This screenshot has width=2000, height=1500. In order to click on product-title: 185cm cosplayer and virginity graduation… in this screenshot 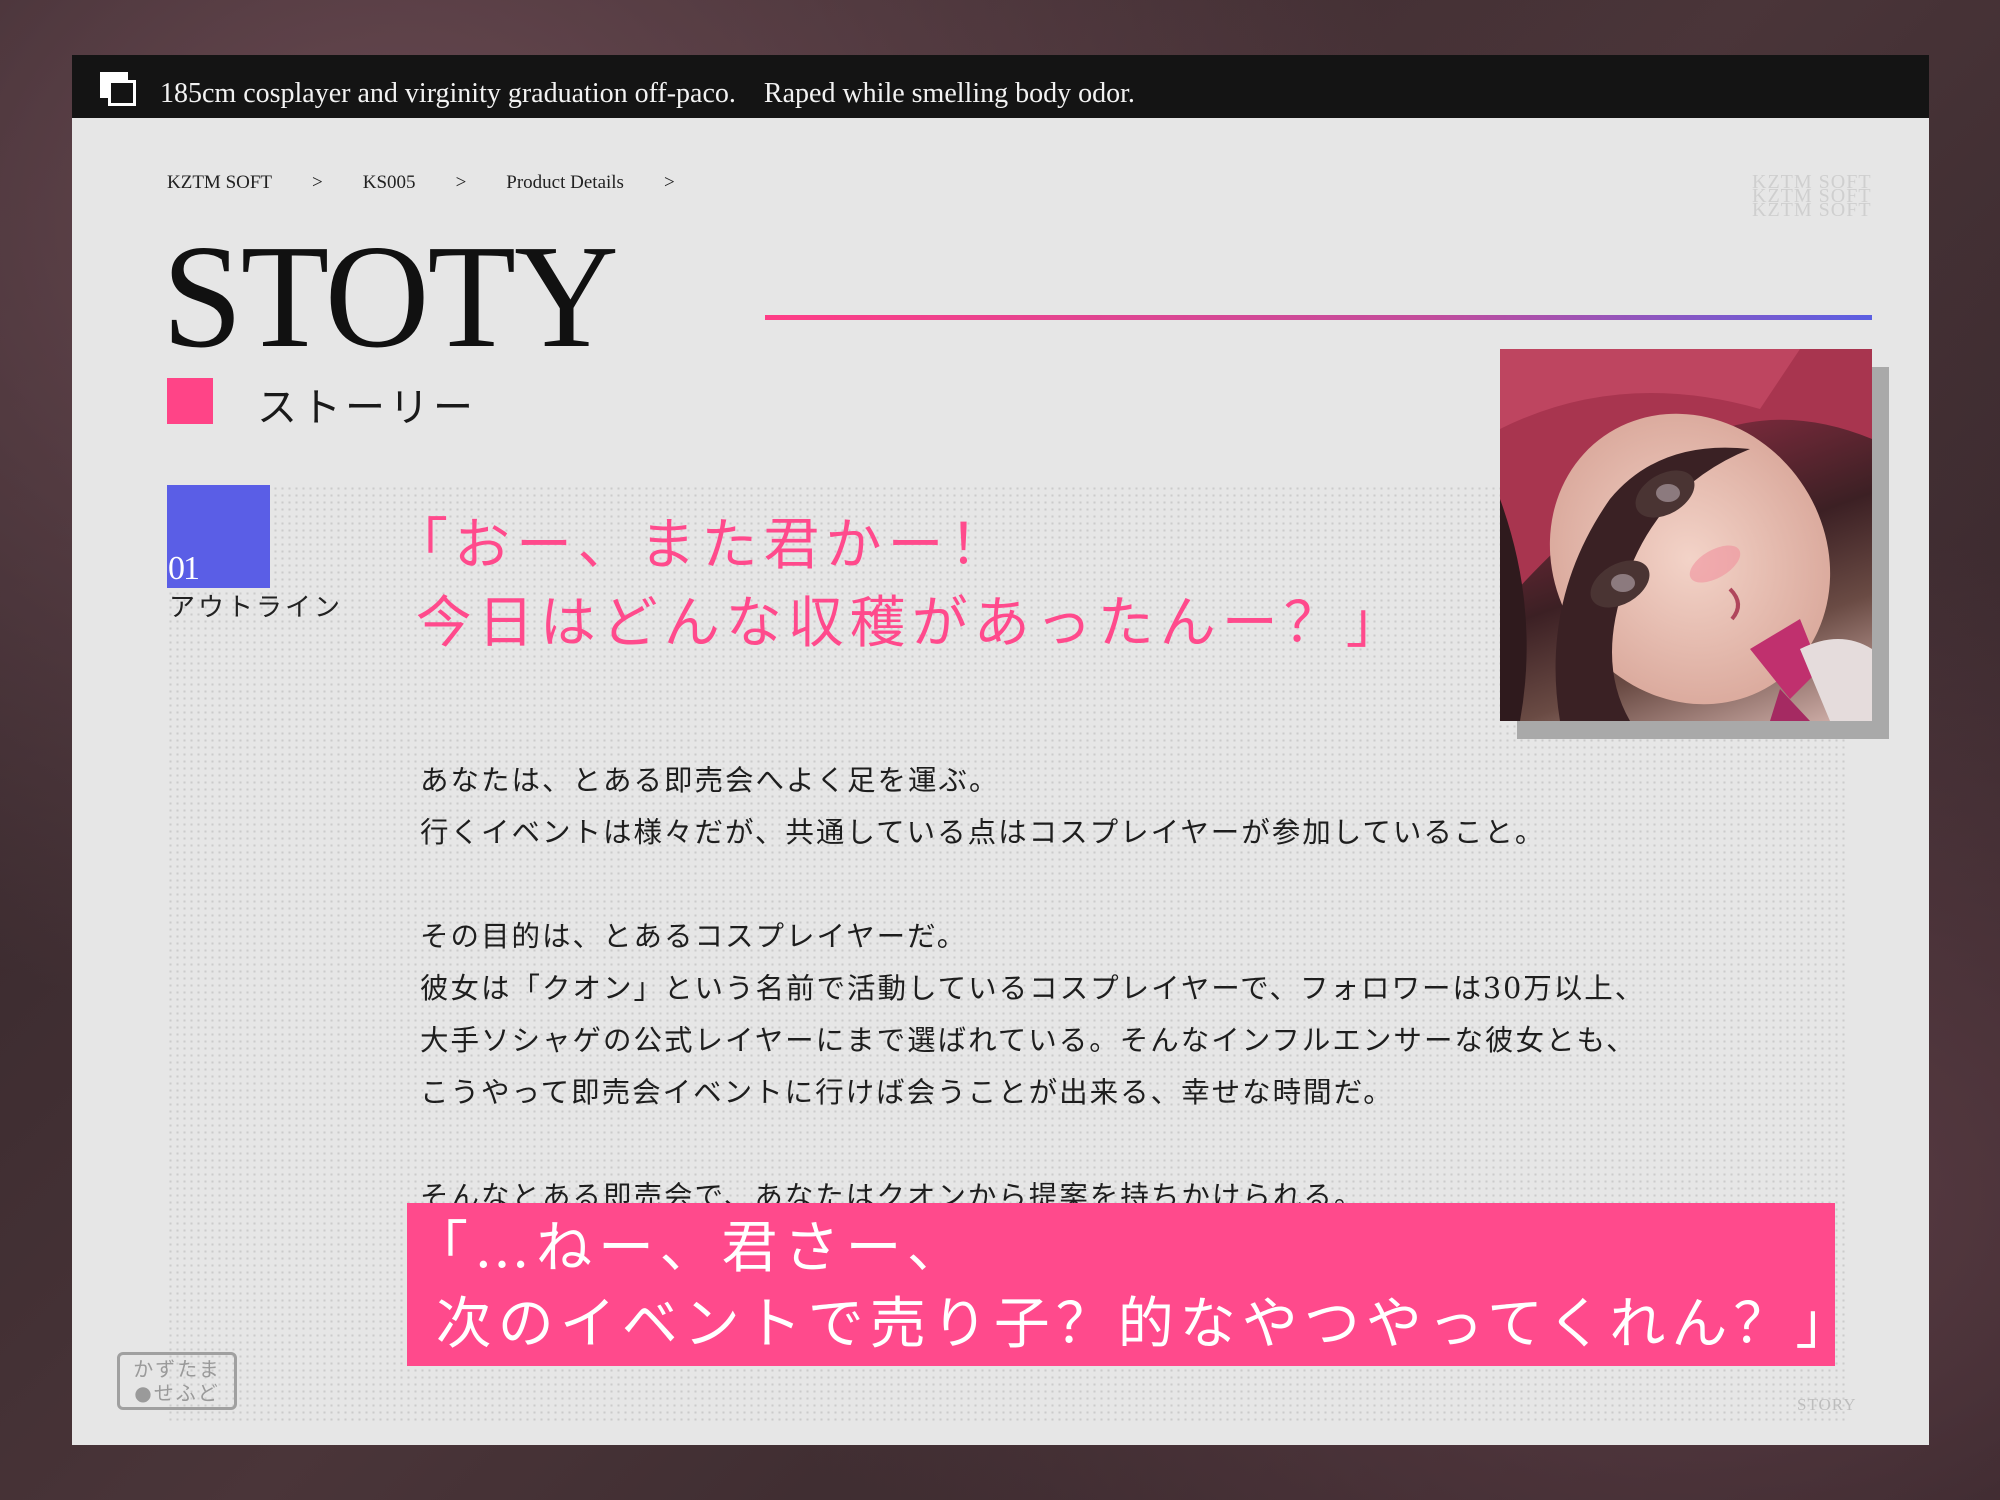, I will do `click(647, 93)`.